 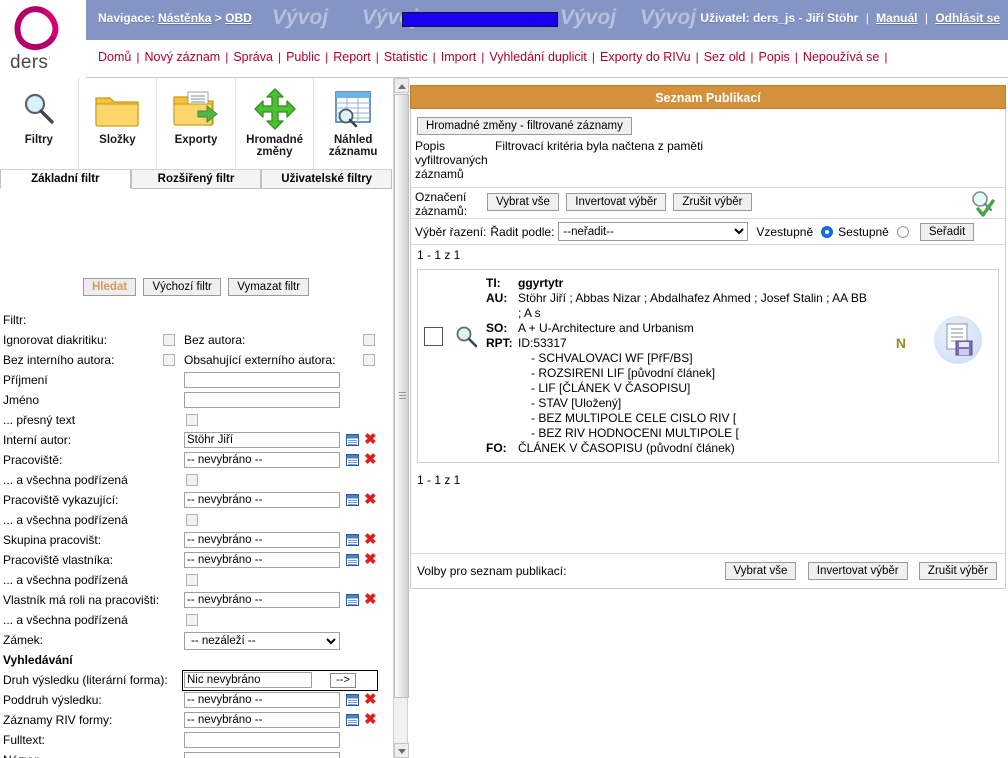 What do you see at coordinates (262, 380) in the screenshot?
I see `filter-input-příjmení` at bounding box center [262, 380].